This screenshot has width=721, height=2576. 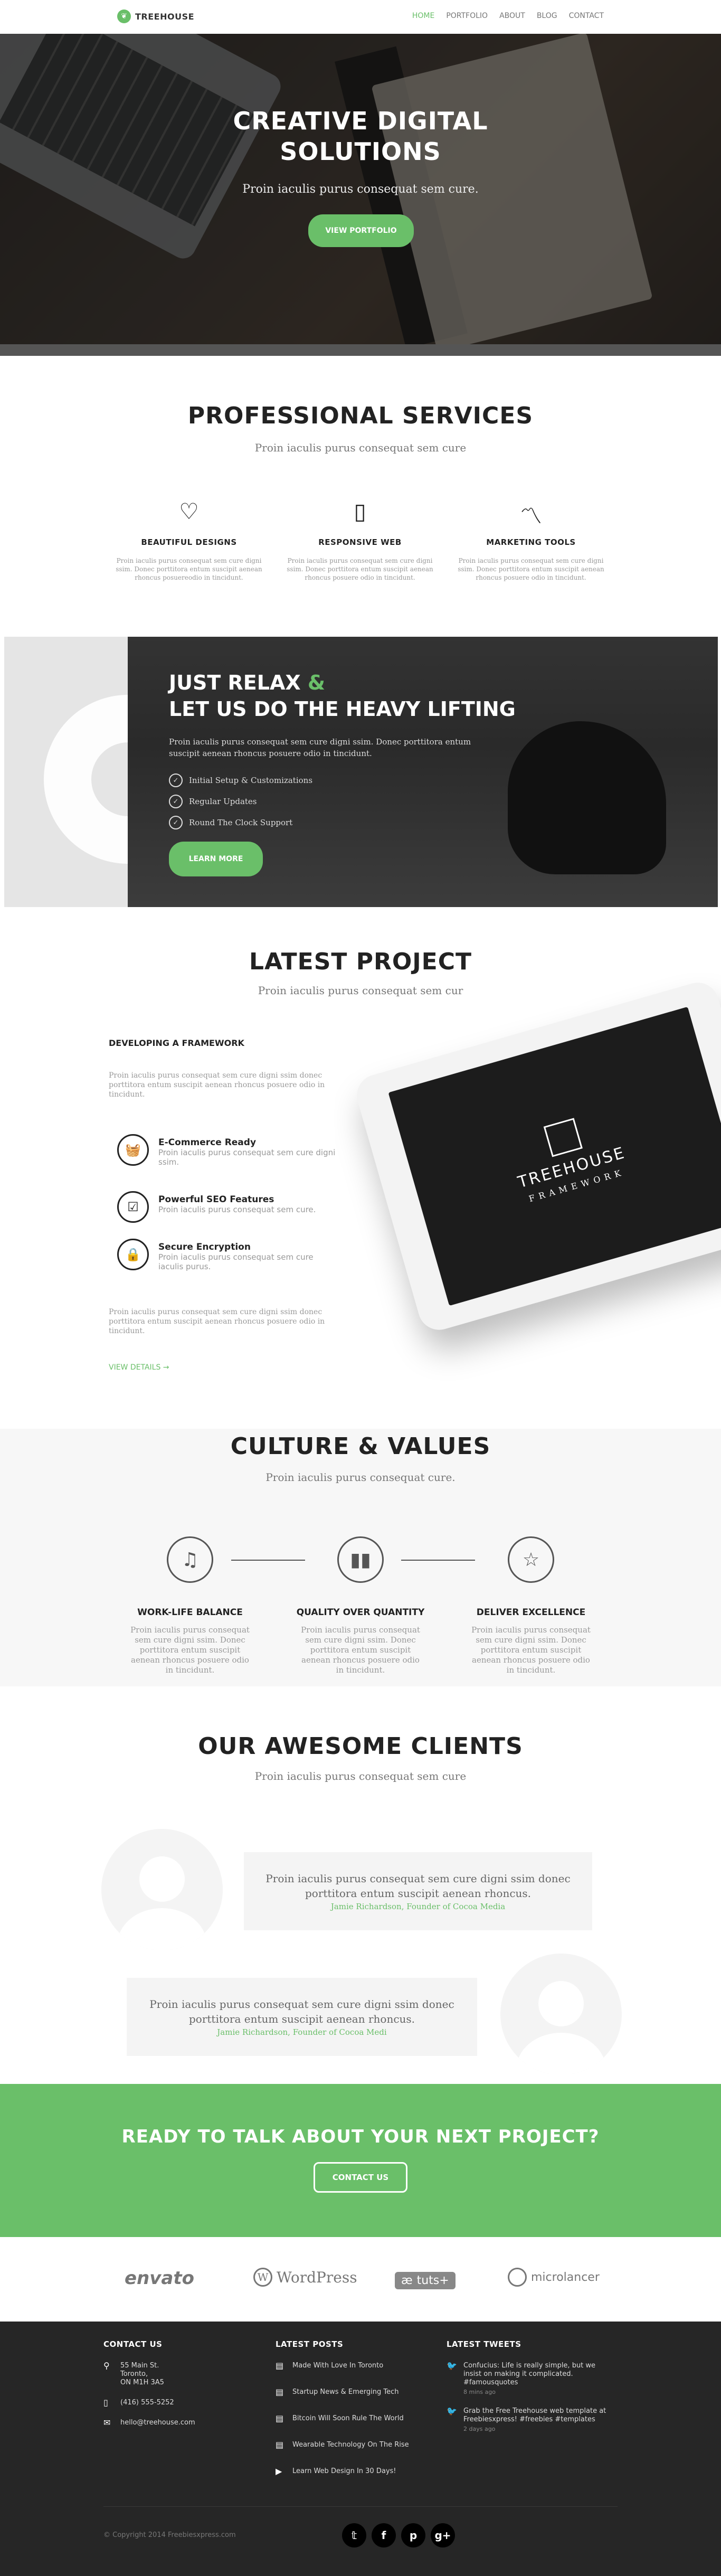 I want to click on leaf-icon: ❦, so click(x=124, y=16).